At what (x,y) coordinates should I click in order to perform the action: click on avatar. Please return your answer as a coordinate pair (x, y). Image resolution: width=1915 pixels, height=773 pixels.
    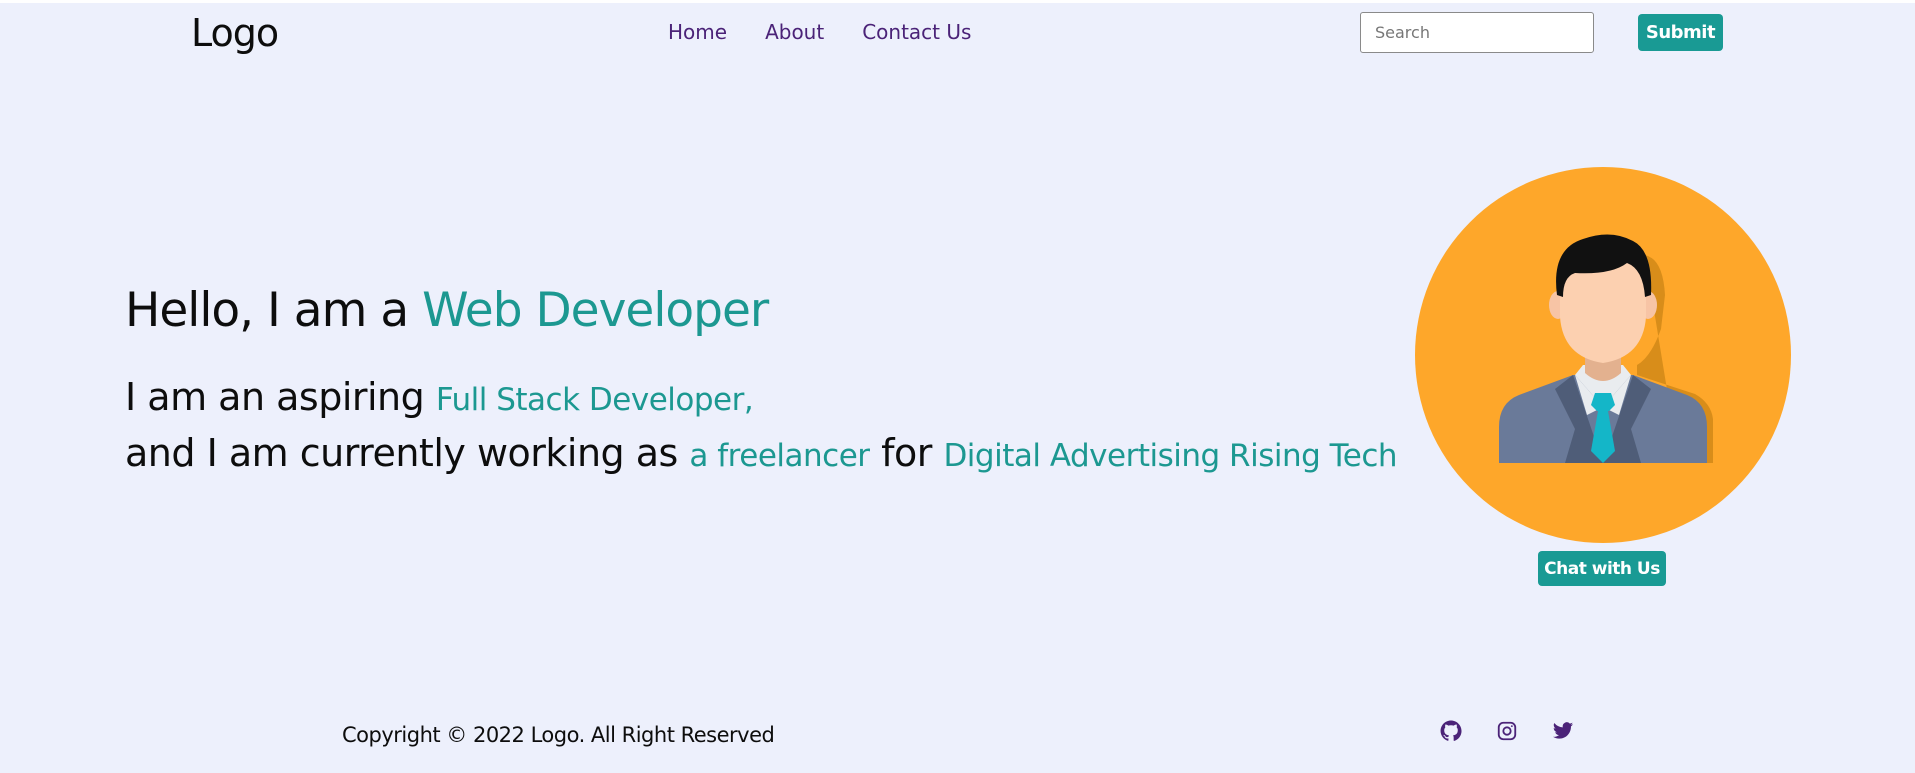
    Looking at the image, I should click on (1603, 355).